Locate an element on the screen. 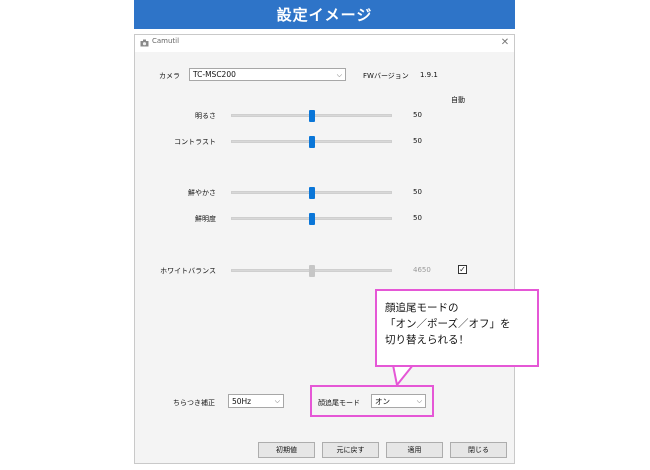 The width and height of the screenshot is (650, 470). fw-version-label: FWバージョン is located at coordinates (386, 76).